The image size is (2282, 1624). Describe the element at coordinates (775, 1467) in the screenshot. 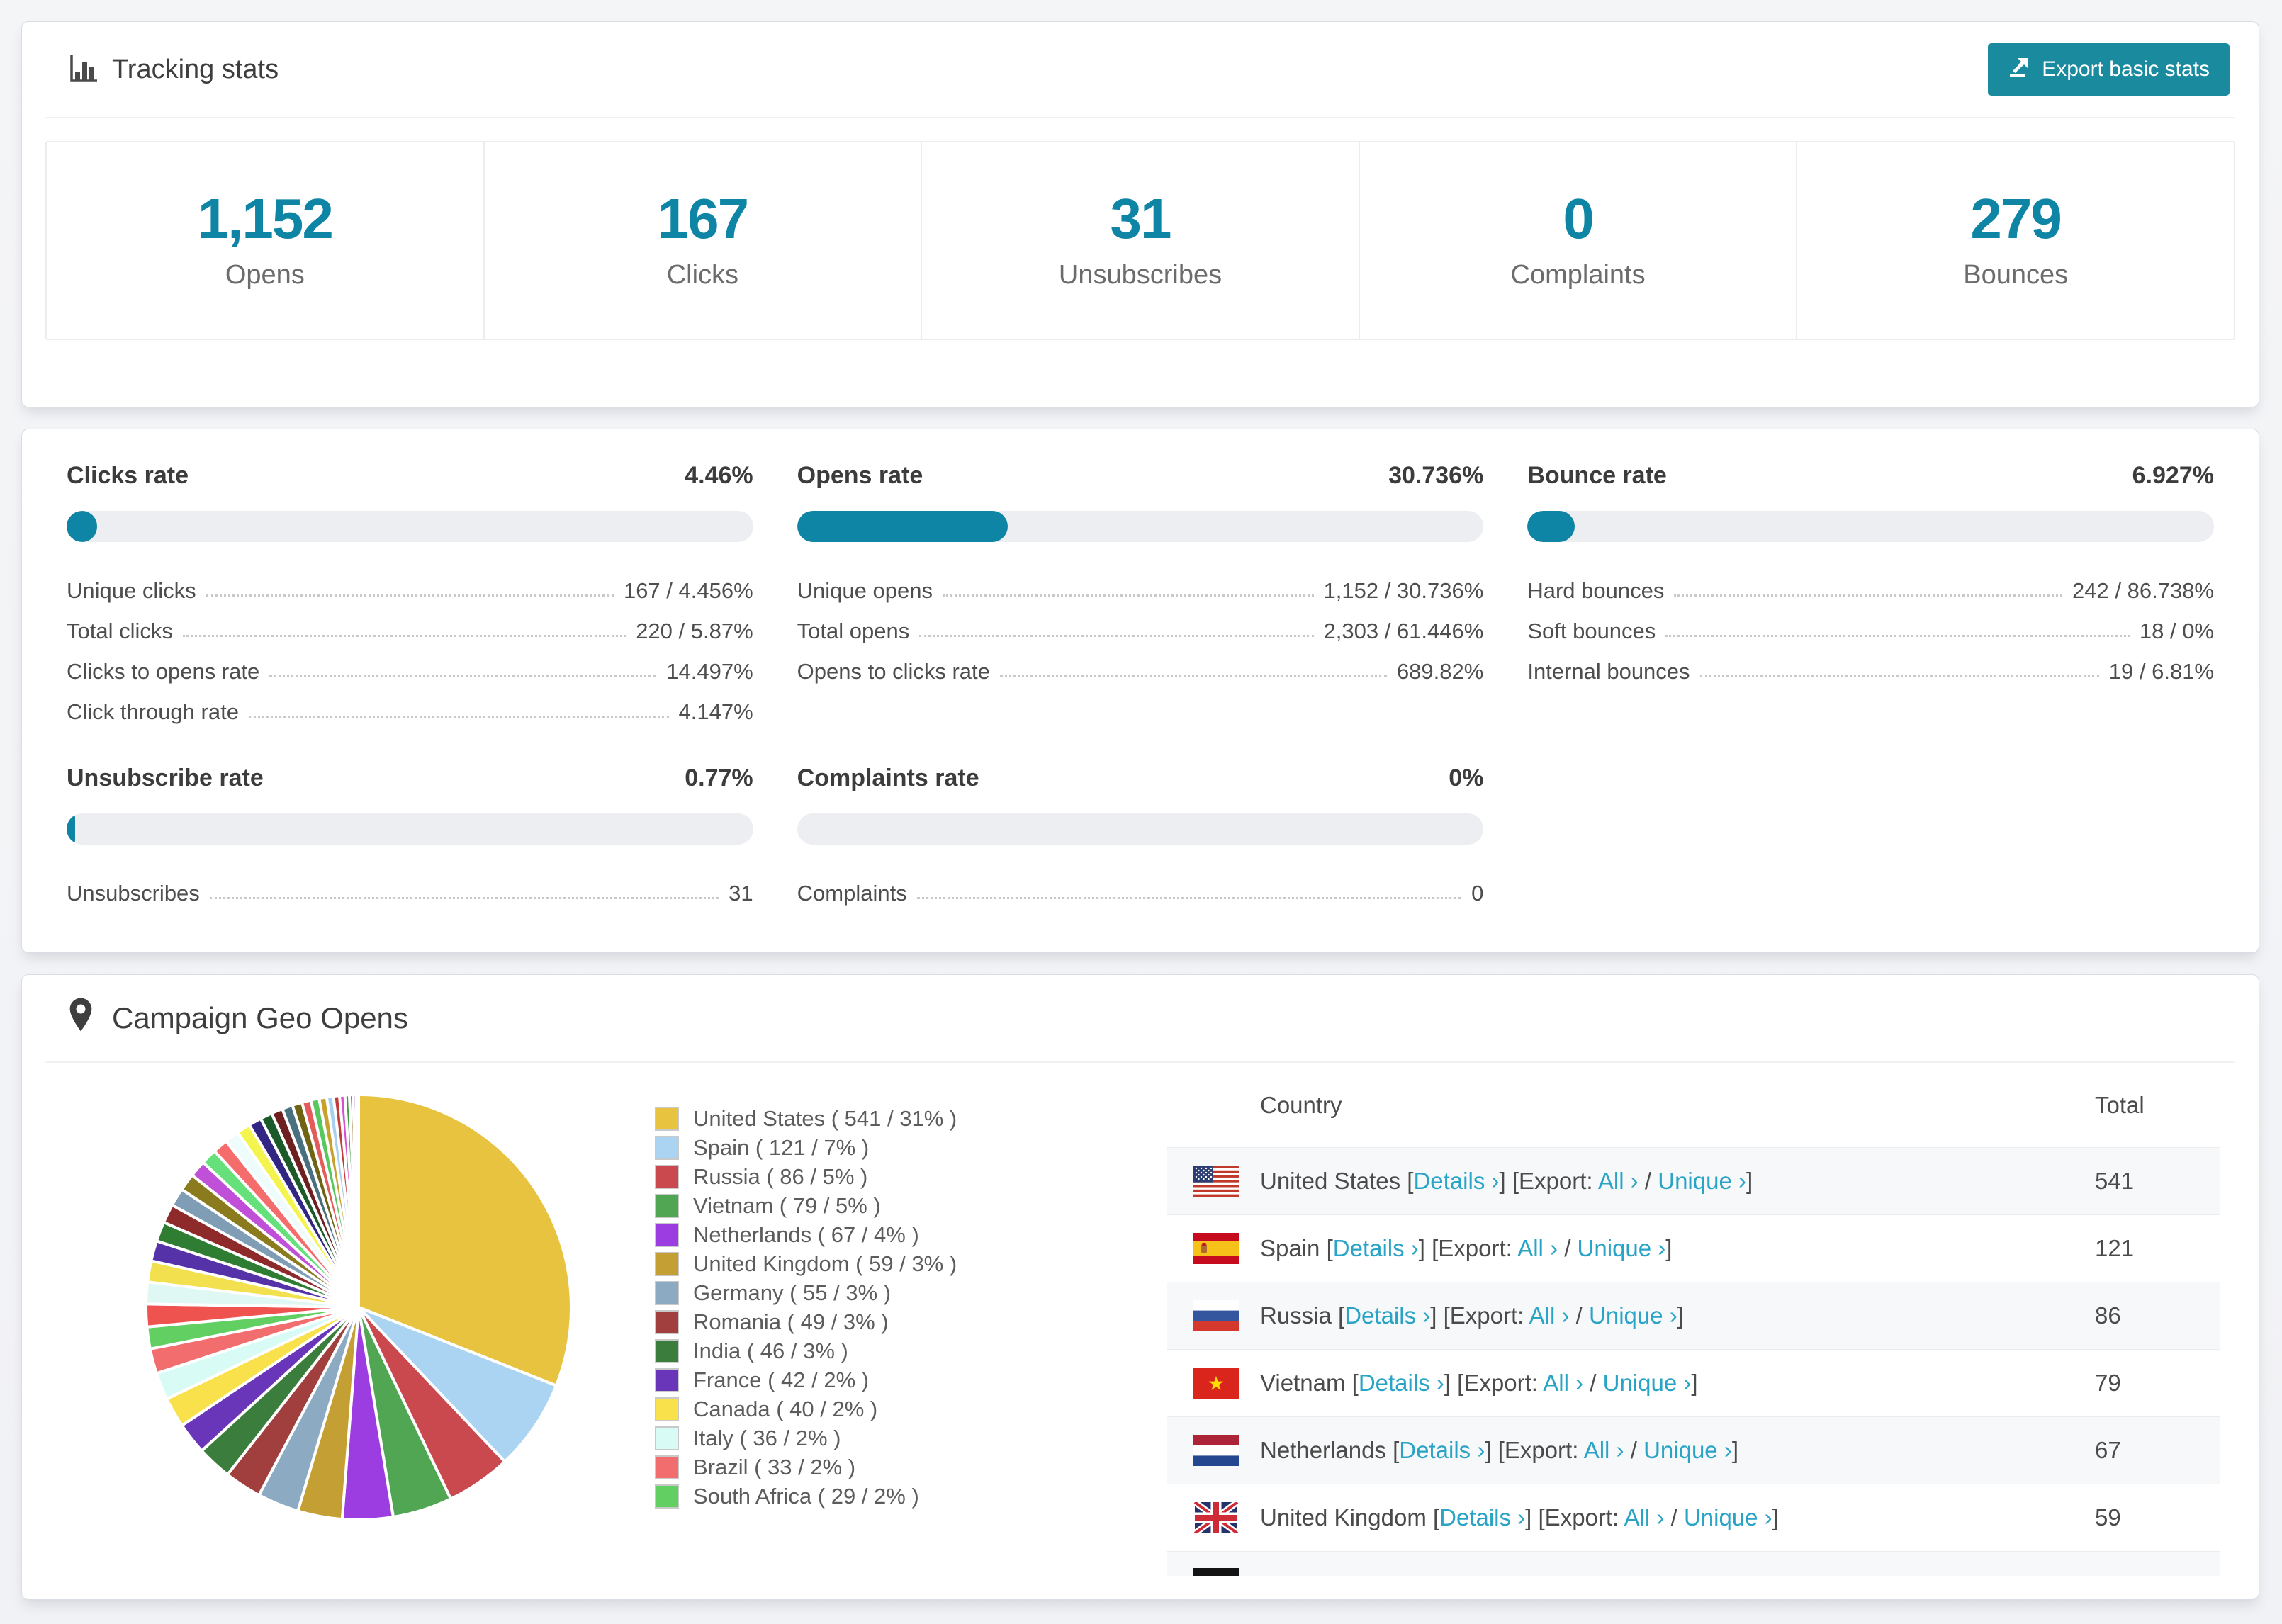

I see `legend-label: Brazil ( 33 / 2% )` at that location.